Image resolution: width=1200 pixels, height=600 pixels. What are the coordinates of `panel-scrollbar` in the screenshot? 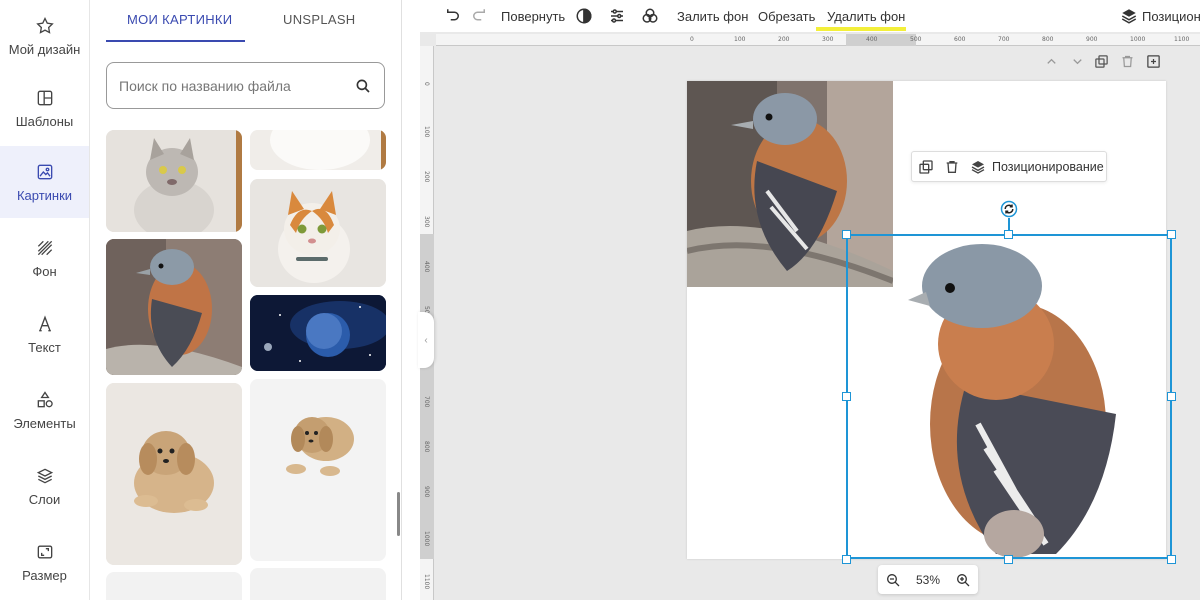 It's located at (398, 514).